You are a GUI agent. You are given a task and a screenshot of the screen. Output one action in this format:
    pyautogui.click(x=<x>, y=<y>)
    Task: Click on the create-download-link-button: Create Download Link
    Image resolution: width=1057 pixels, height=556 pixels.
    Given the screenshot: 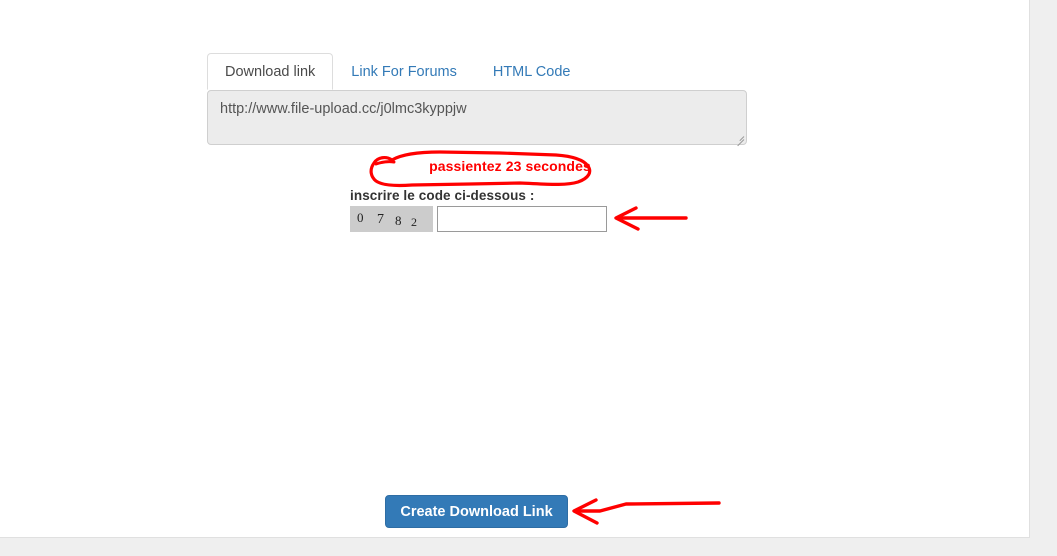 What is the action you would take?
    pyautogui.click(x=476, y=511)
    